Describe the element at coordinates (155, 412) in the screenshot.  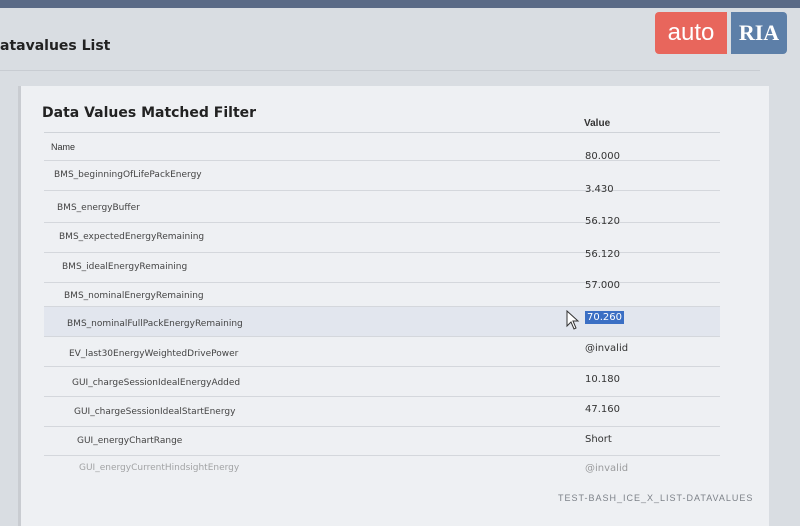
I see `row-name: GUI_chargeSessionIdealStartEnergy` at that location.